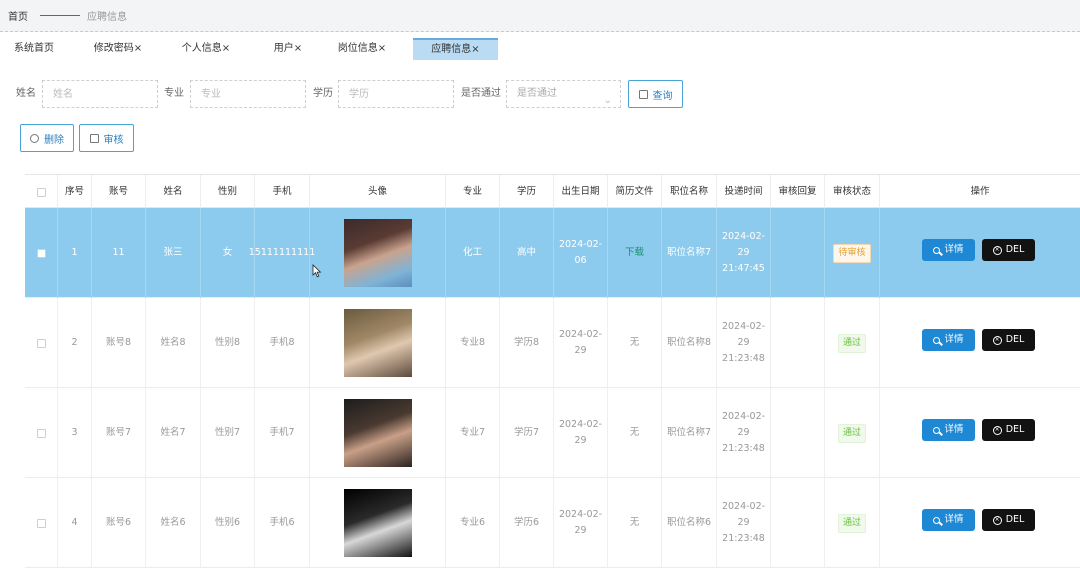 Image resolution: width=1080 pixels, height=568 pixels. I want to click on tab-home: 系统首页, so click(34, 49).